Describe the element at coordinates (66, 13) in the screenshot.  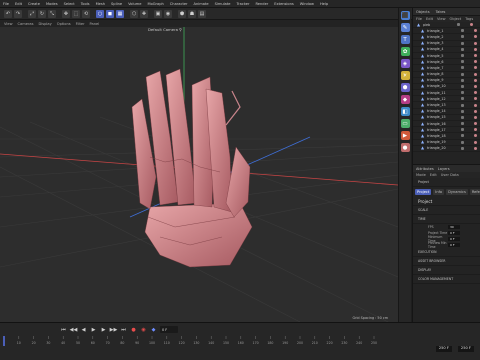
I see `toolbar-button-icon: ✥` at that location.